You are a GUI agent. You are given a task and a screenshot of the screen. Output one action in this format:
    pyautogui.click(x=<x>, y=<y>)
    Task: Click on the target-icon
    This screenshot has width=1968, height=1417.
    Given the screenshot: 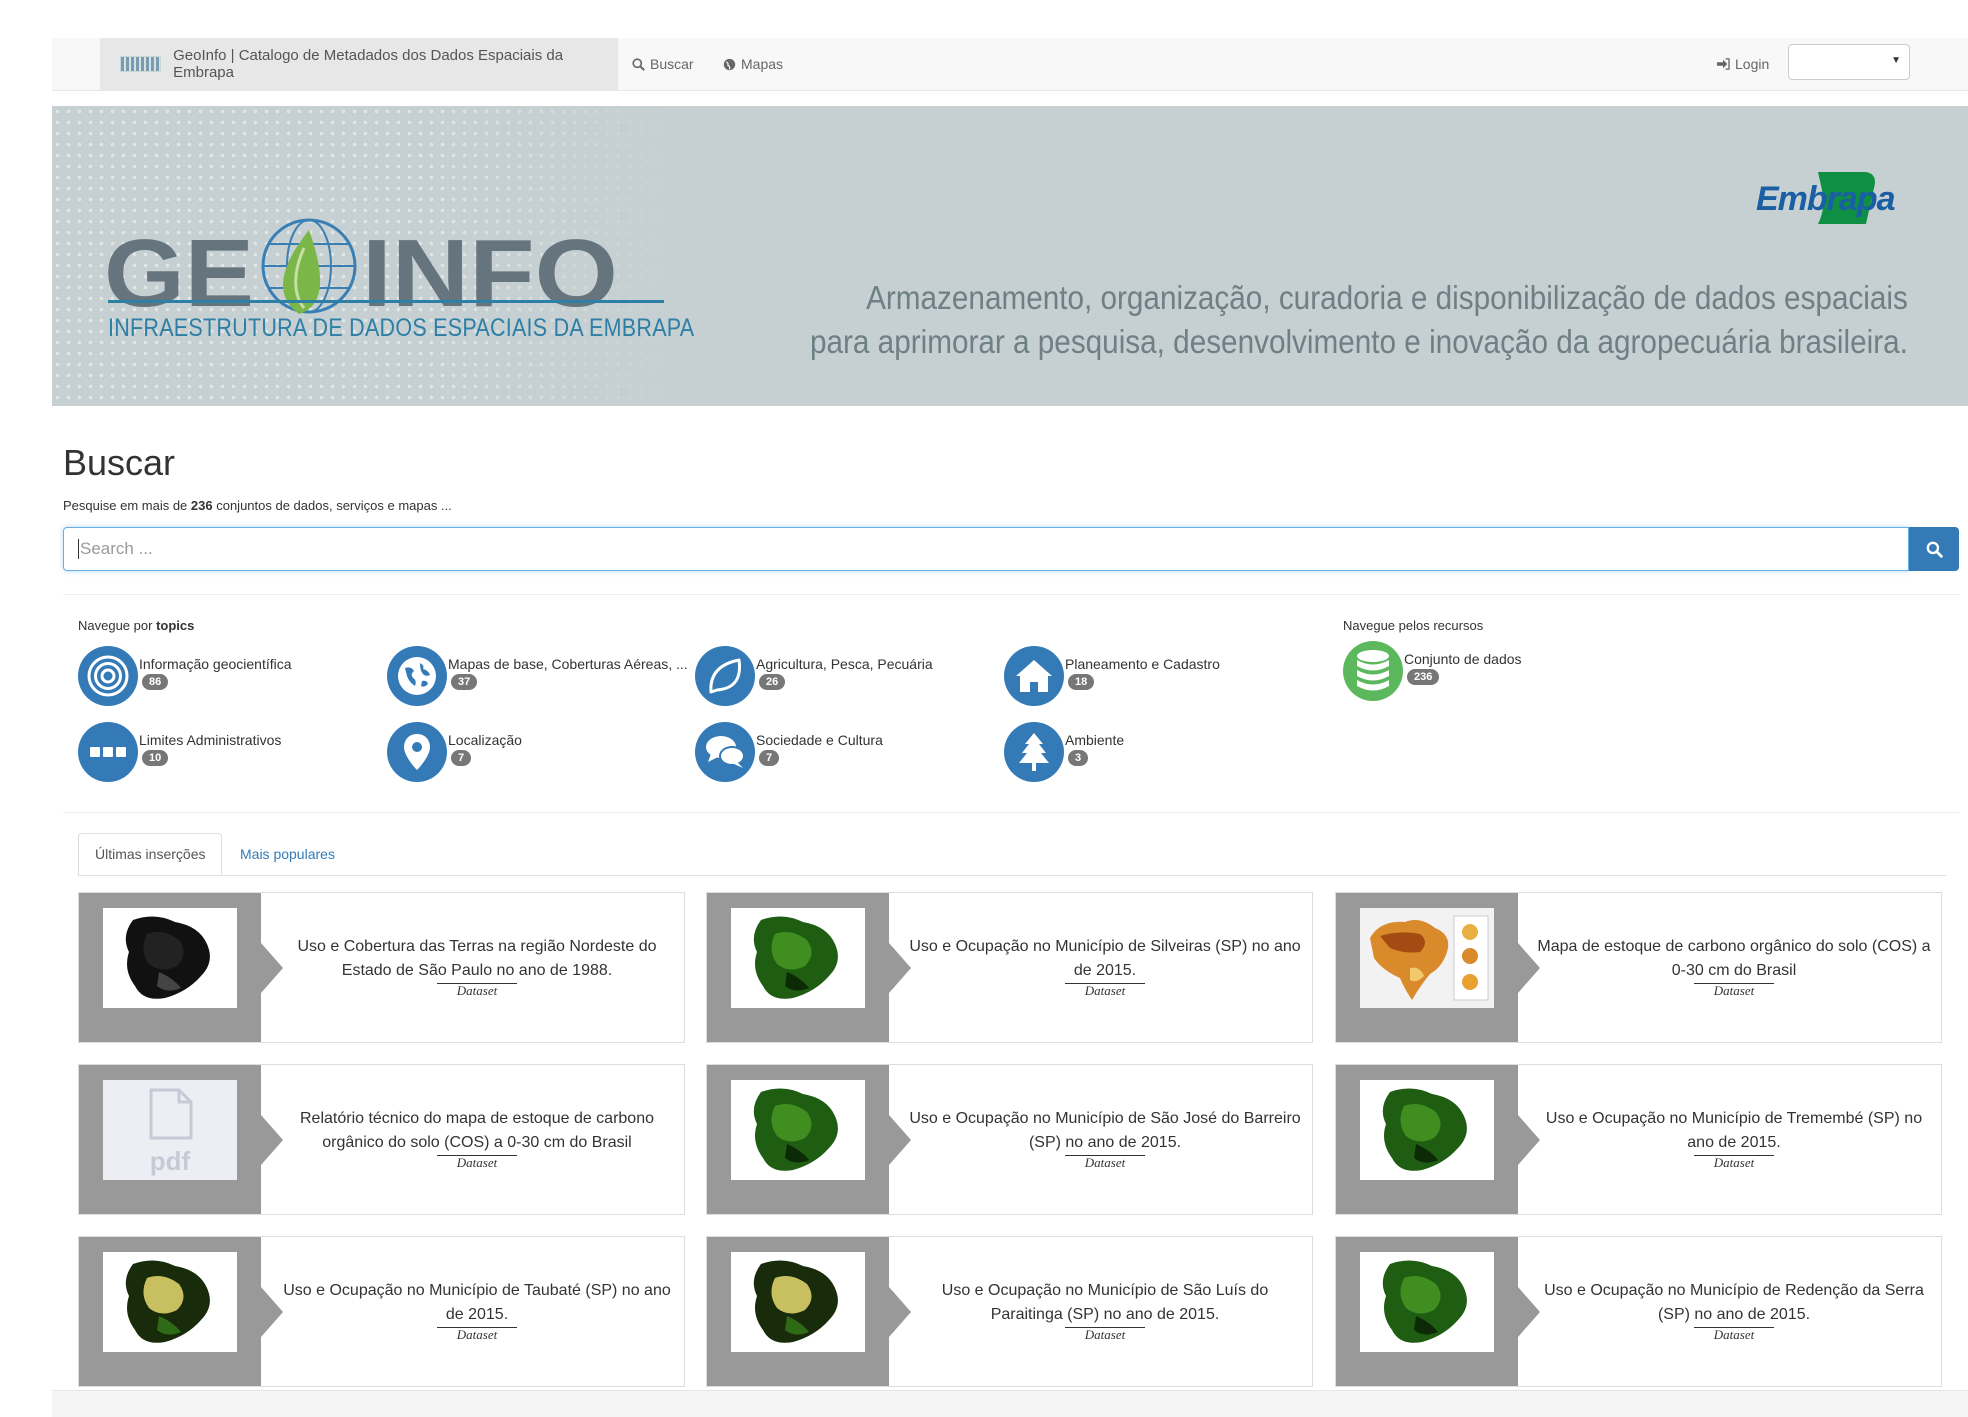 What is the action you would take?
    pyautogui.click(x=108, y=676)
    